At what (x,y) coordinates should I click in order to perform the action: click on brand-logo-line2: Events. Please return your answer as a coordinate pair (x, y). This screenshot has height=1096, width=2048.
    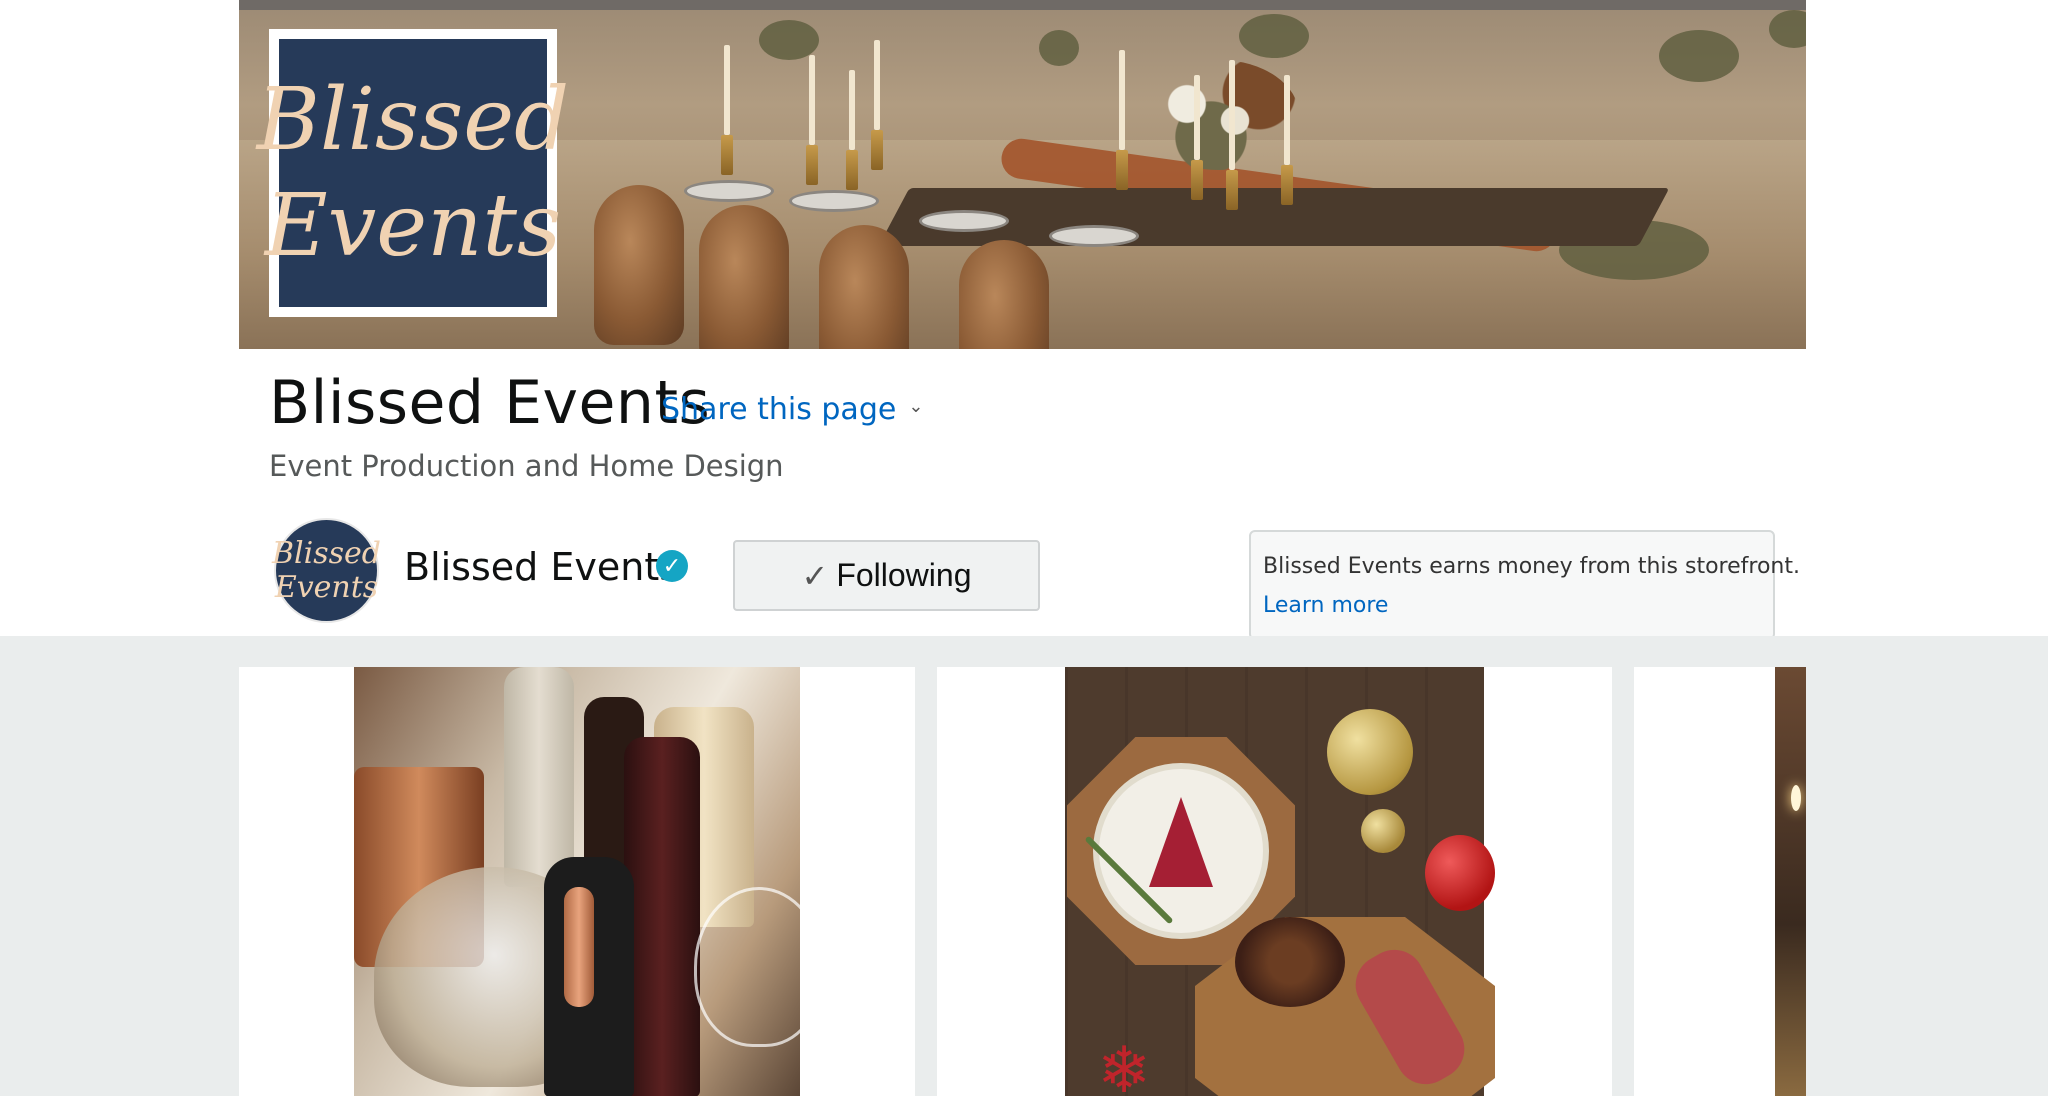
    Looking at the image, I should click on (413, 226).